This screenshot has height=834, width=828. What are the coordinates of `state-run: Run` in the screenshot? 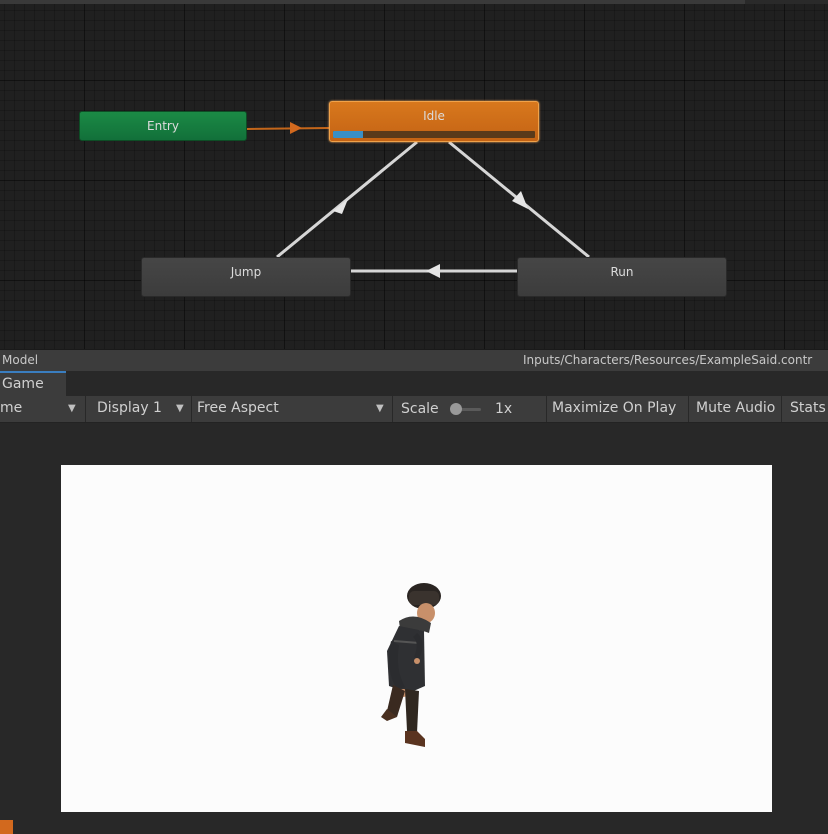 It's located at (622, 277).